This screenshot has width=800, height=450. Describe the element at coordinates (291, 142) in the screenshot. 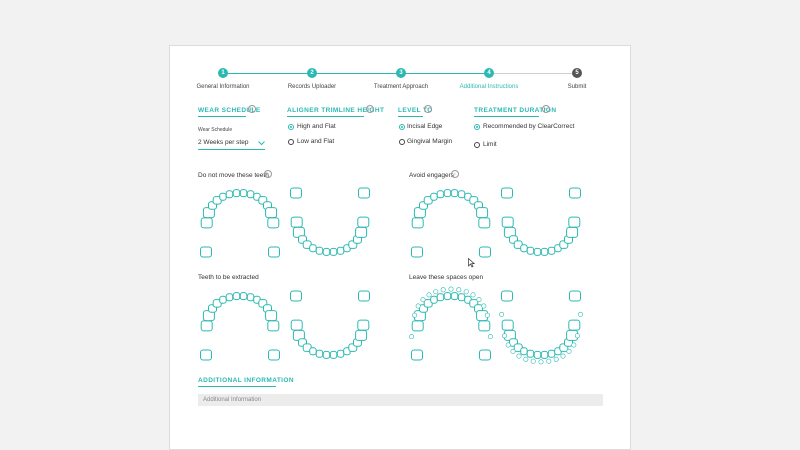

I see `radio-low-and-flat` at that location.